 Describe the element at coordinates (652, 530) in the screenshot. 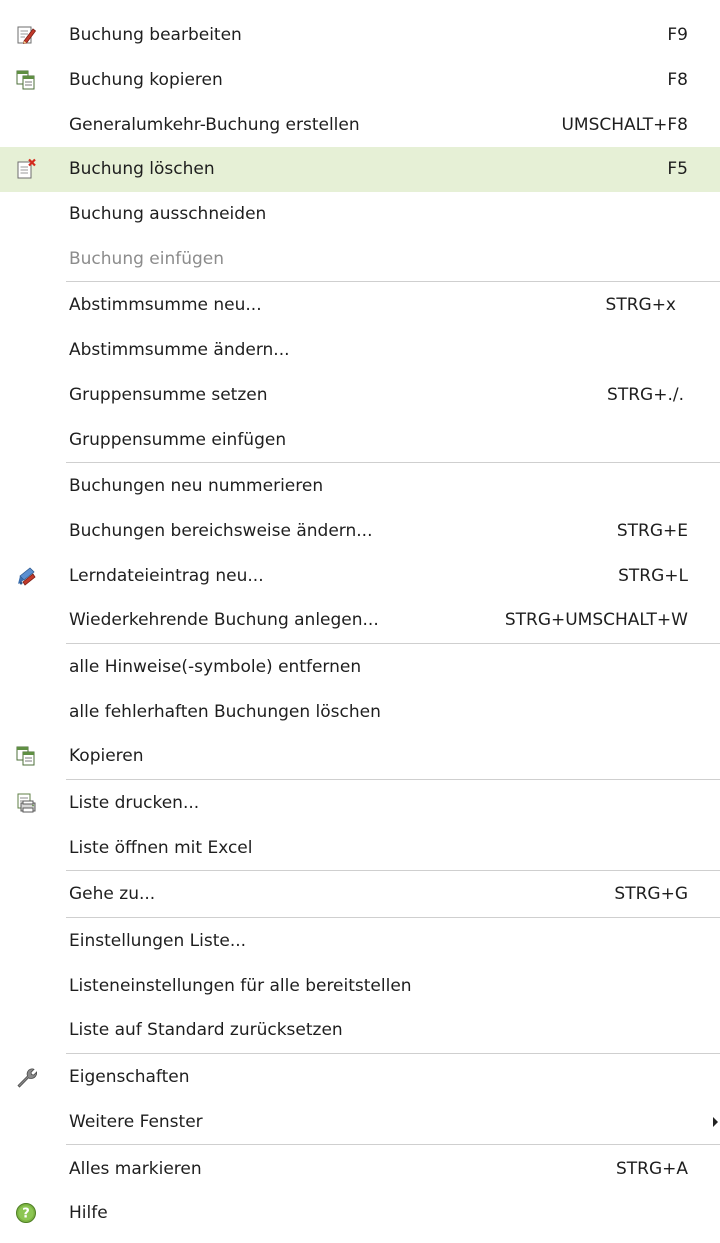

I see `menu-item-shortcut: STRG+E` at that location.